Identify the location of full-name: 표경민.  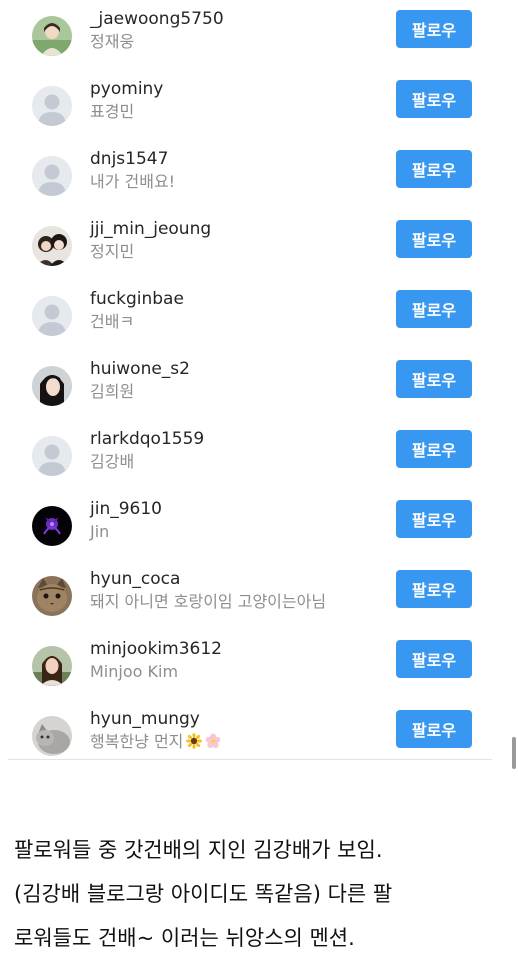
(112, 111).